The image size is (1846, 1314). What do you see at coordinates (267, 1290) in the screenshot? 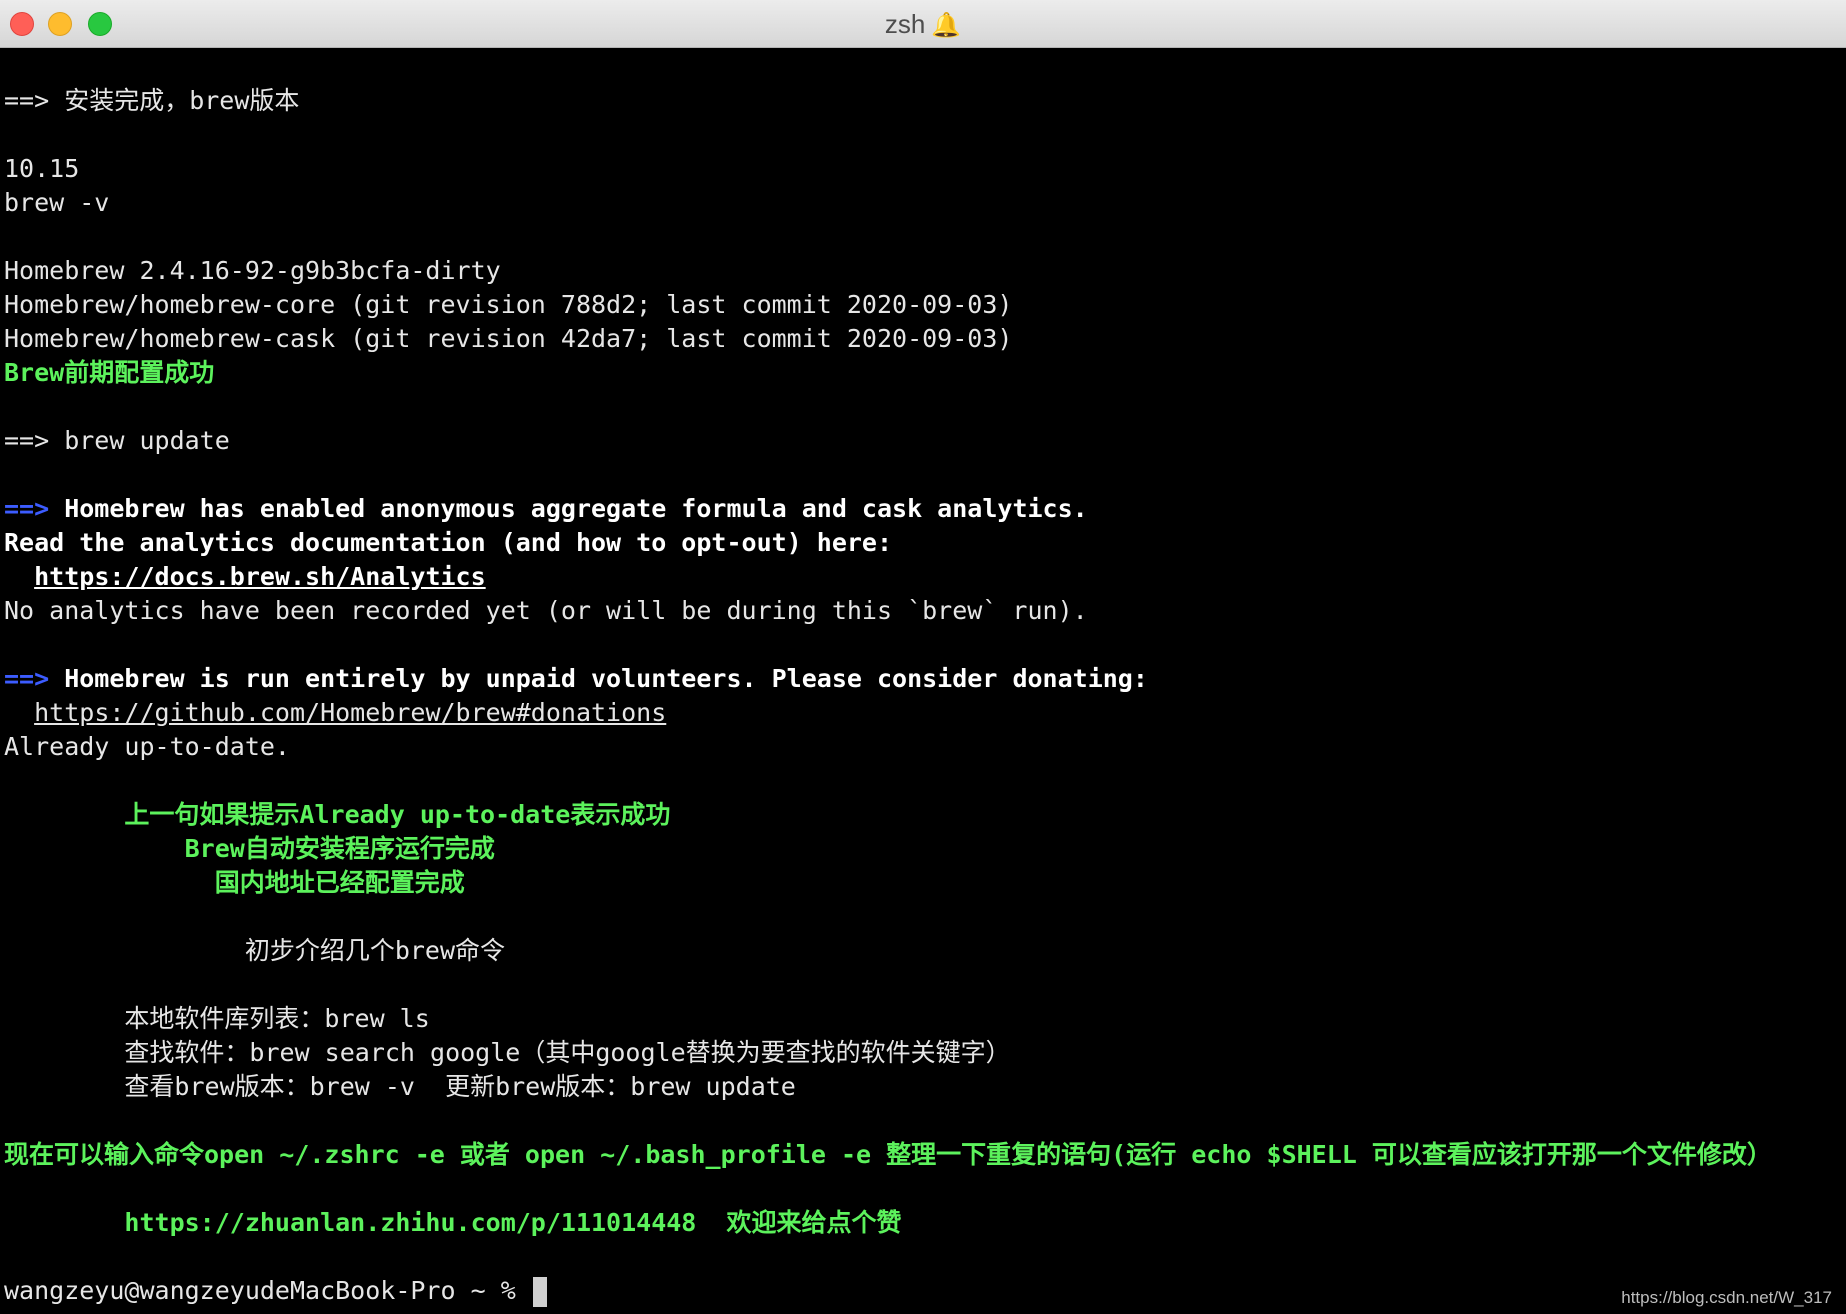
I see `shell-prompt: wangzeyu@wangzeyudeMacBook-Pro ~ %` at bounding box center [267, 1290].